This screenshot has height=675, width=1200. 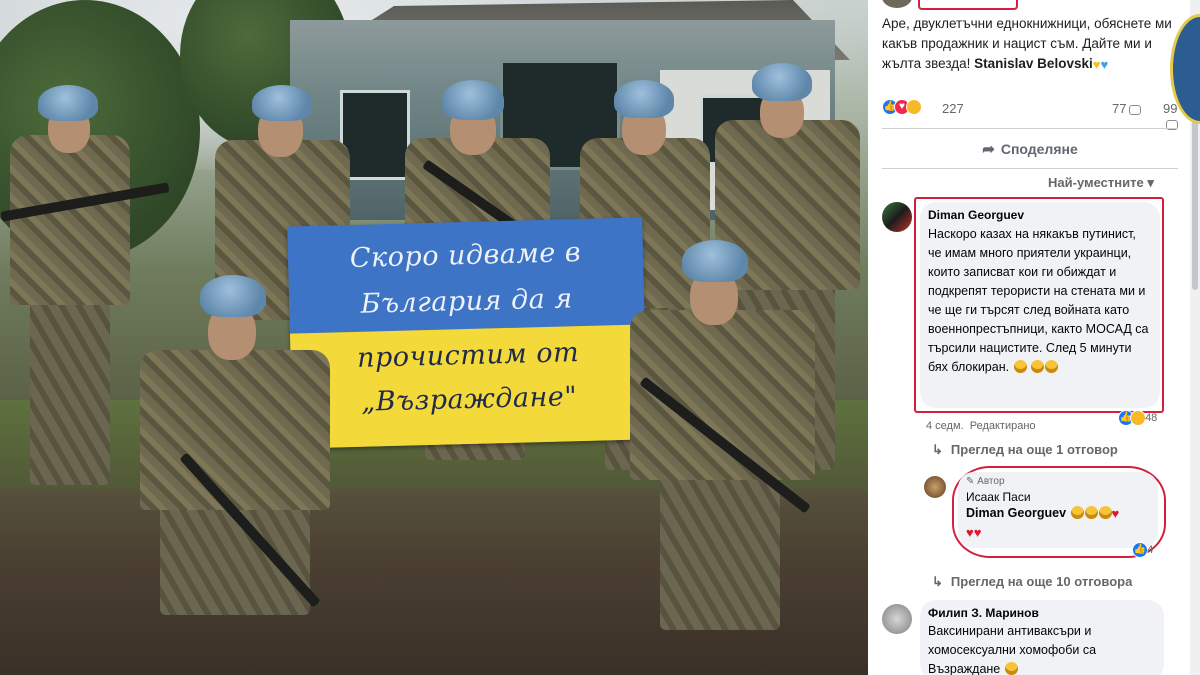 I want to click on view-more-replies-label: Преглед на още 1 отговор, so click(x=1034, y=449).